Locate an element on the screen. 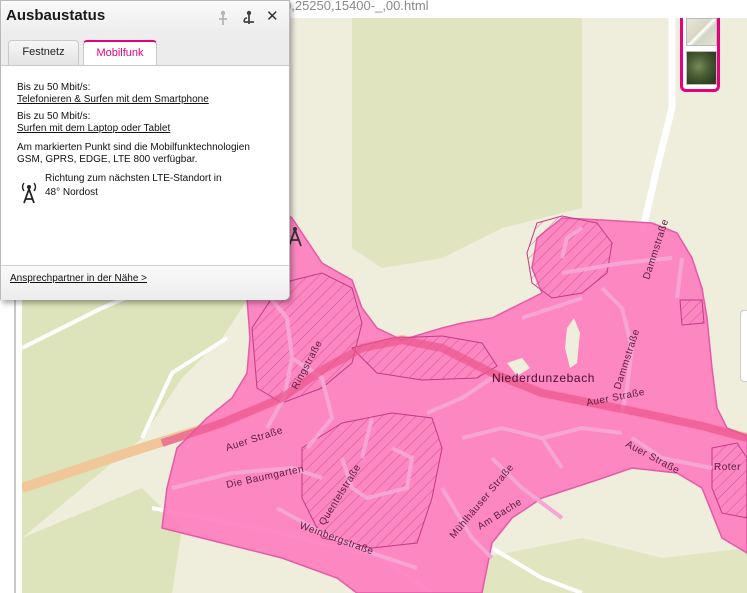  offer-link-smartphone: Telefonieren & Surfen mit dem Smartphone is located at coordinates (113, 100).